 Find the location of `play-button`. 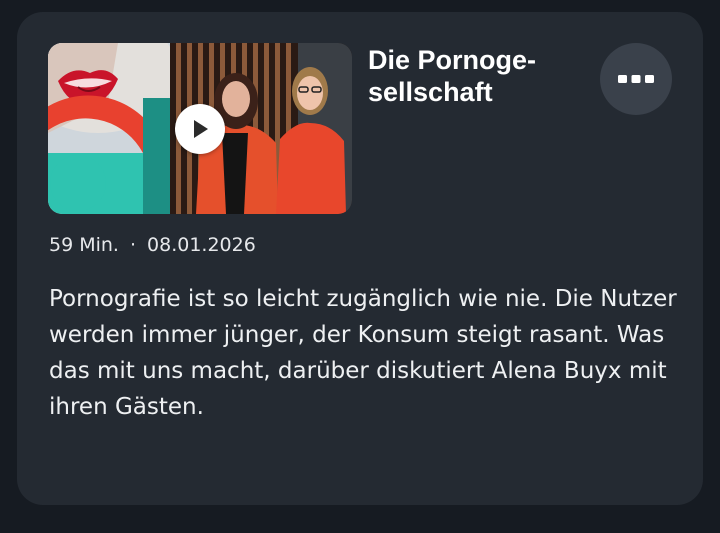

play-button is located at coordinates (200, 129).